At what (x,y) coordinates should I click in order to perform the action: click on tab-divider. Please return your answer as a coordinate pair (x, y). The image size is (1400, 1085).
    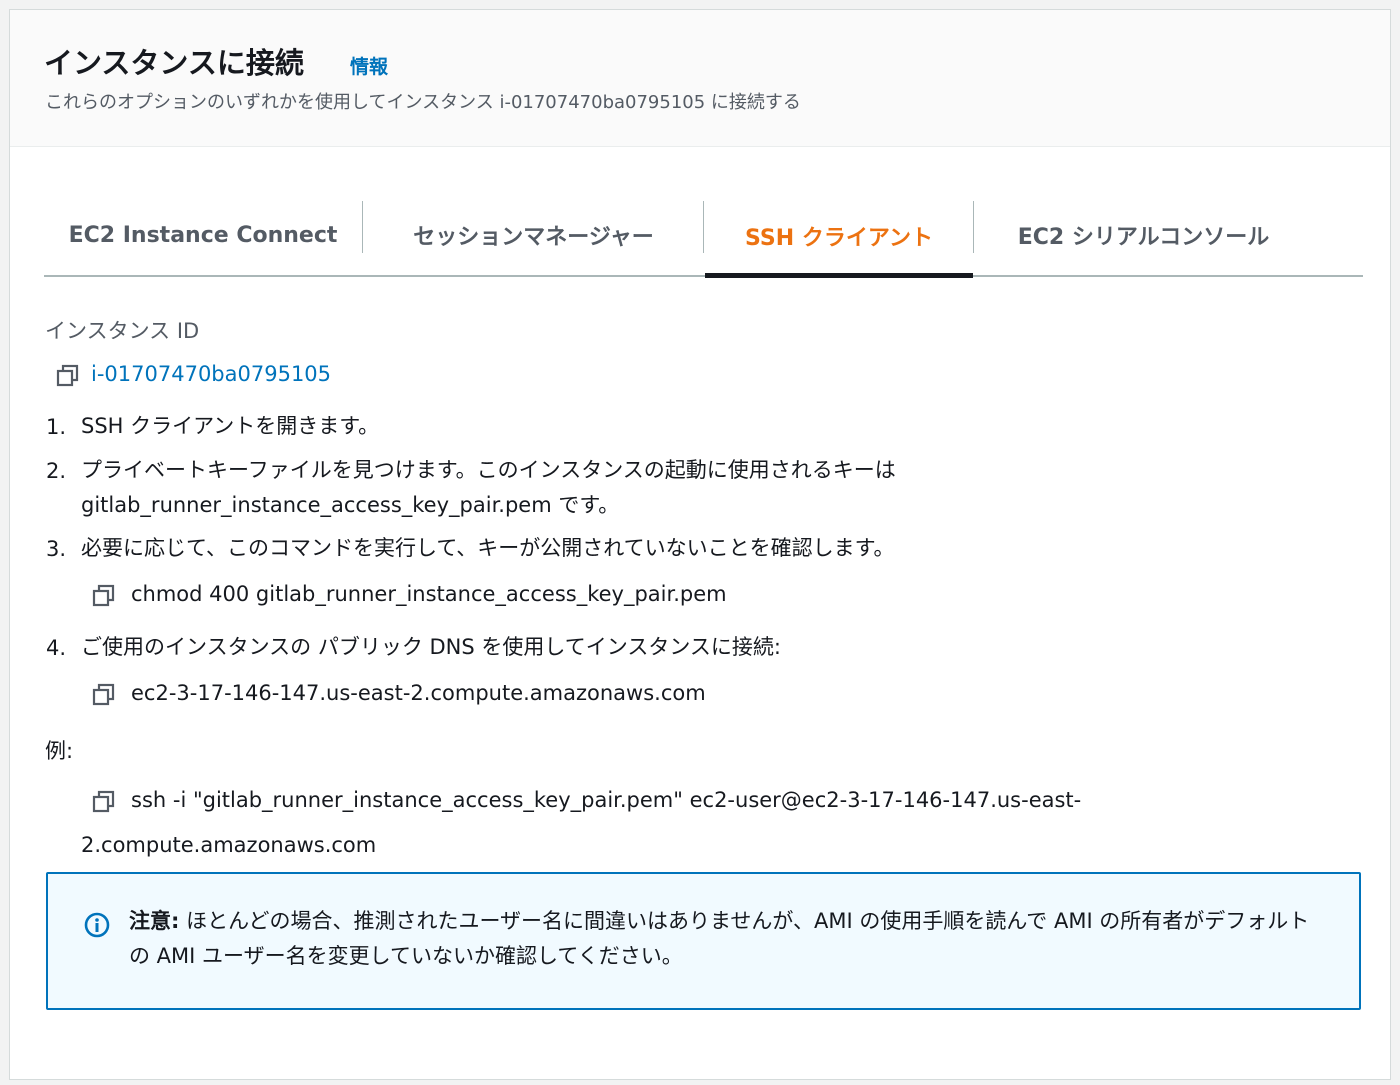
    Looking at the image, I should click on (703, 227).